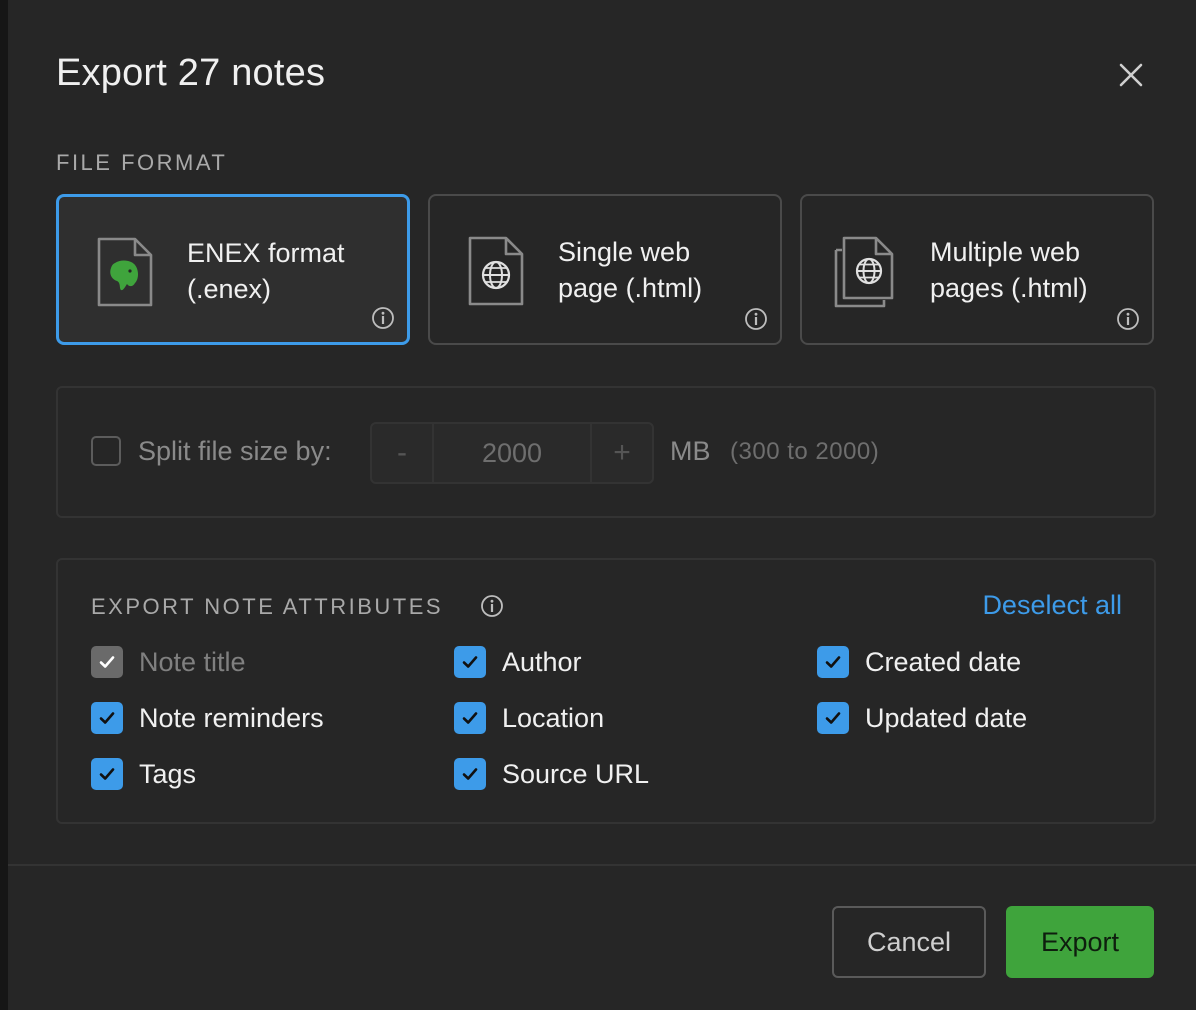 This screenshot has width=1196, height=1010. I want to click on split-file-size-label: Split file size by:, so click(235, 451).